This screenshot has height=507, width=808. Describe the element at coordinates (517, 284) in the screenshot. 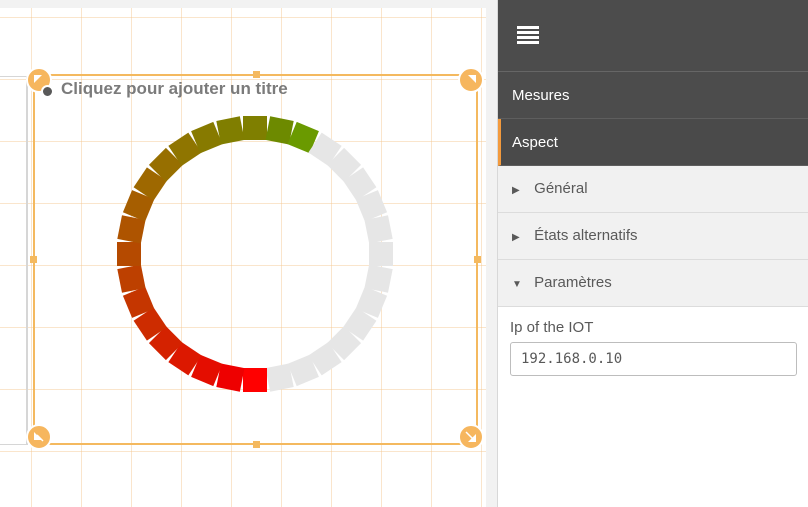

I see `caret-down-icon: ▼` at that location.